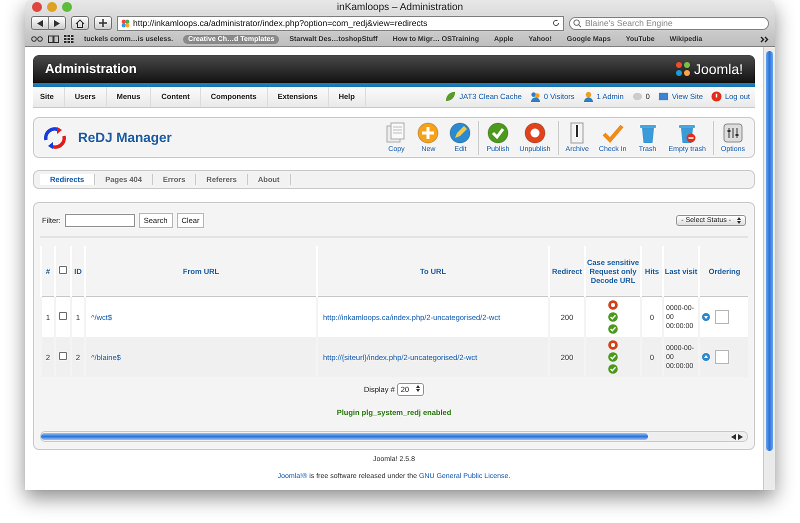 The height and width of the screenshot is (523, 800). I want to click on search-field: Blaine's Search Engine, so click(669, 23).